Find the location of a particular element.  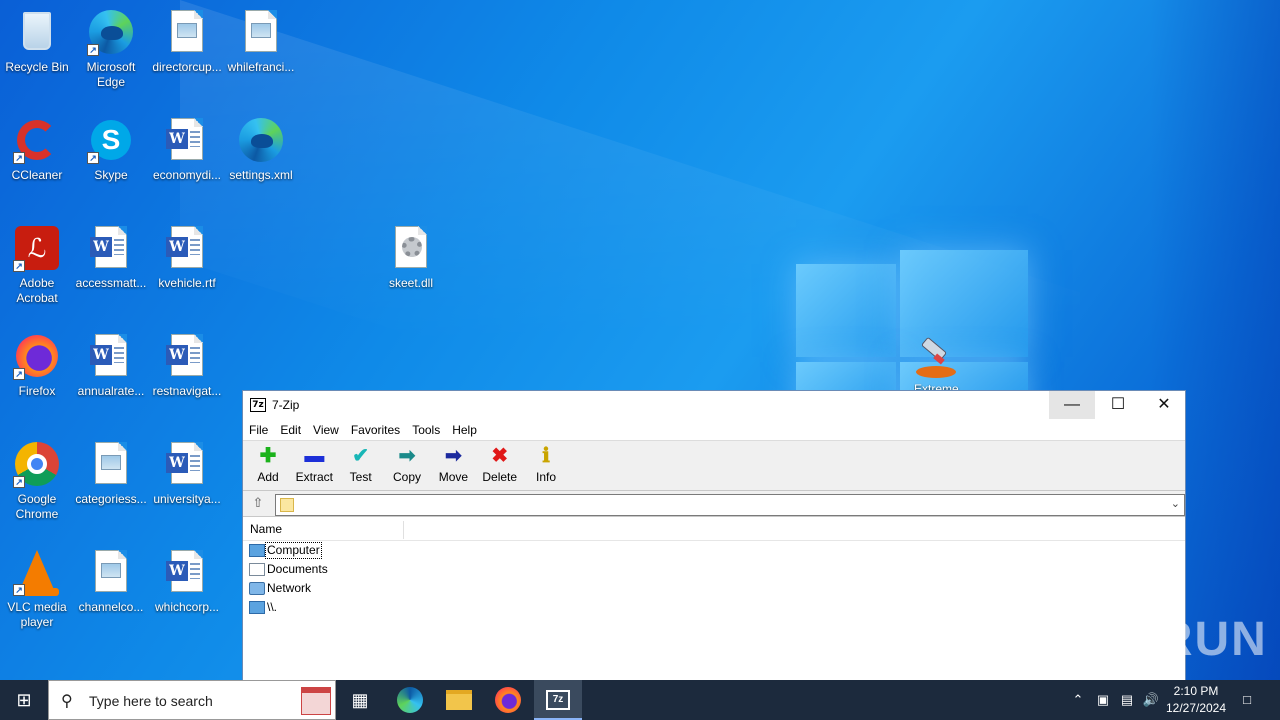

task-view-icon: ▦ is located at coordinates (360, 700).